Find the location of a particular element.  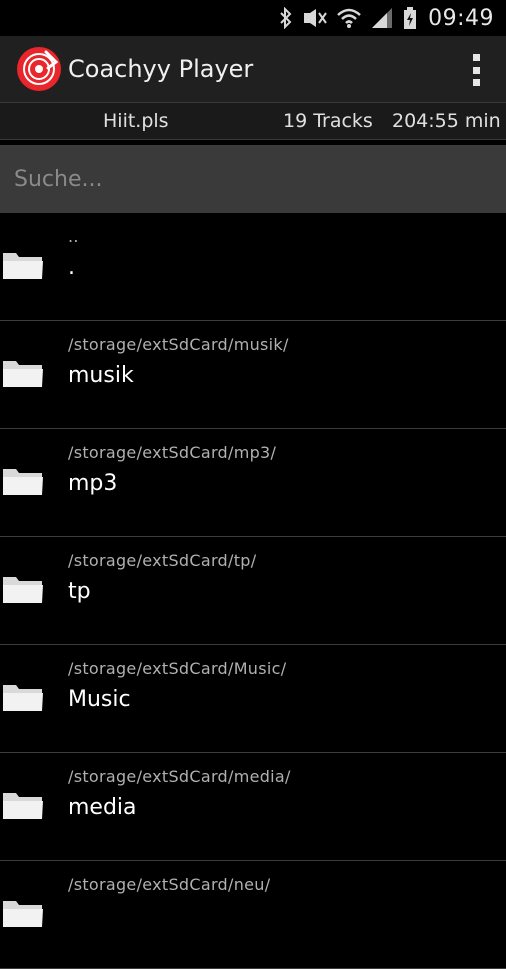

list-item: .. . is located at coordinates (253, 267).